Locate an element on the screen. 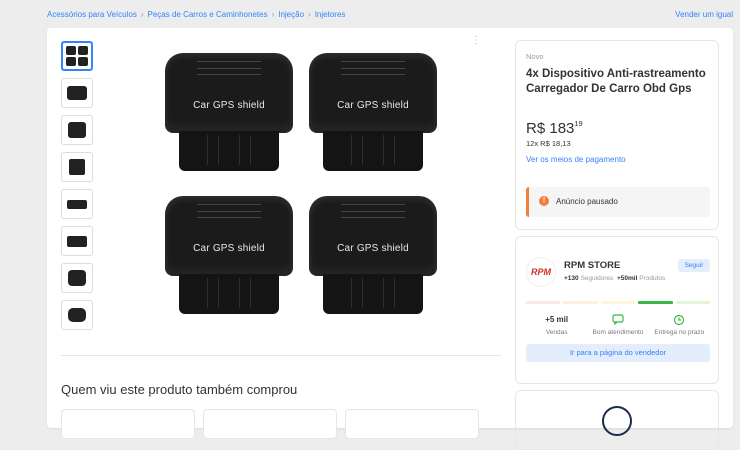 This screenshot has height=450, width=740. price-cents: 19 is located at coordinates (578, 123).